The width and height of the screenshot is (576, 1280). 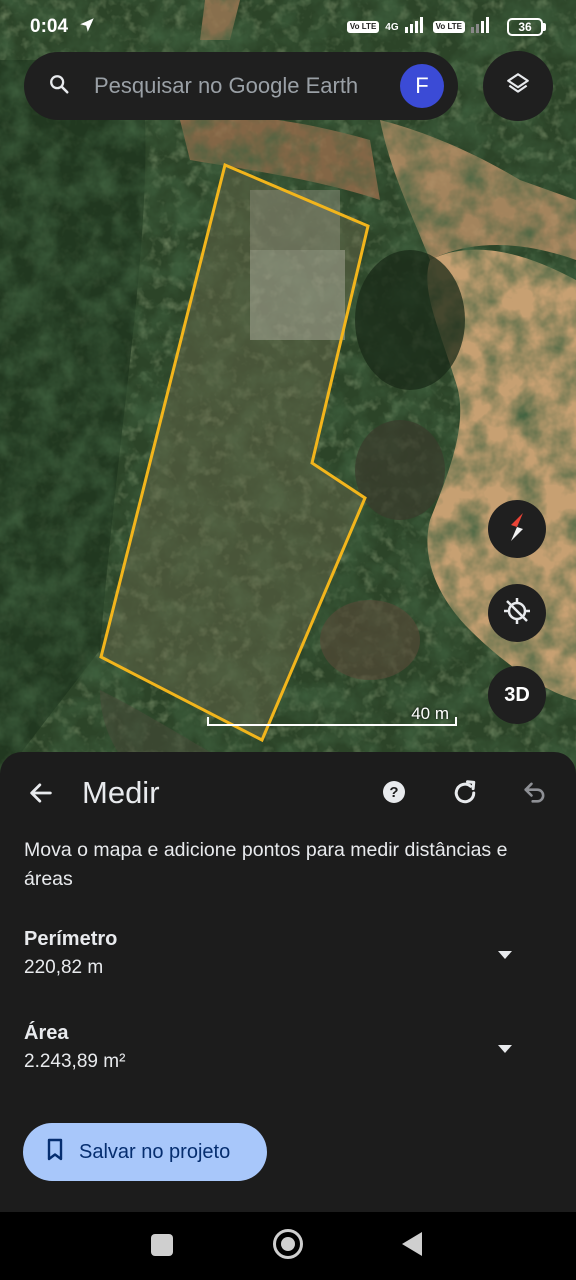 I want to click on reset-button, so click(x=465, y=793).